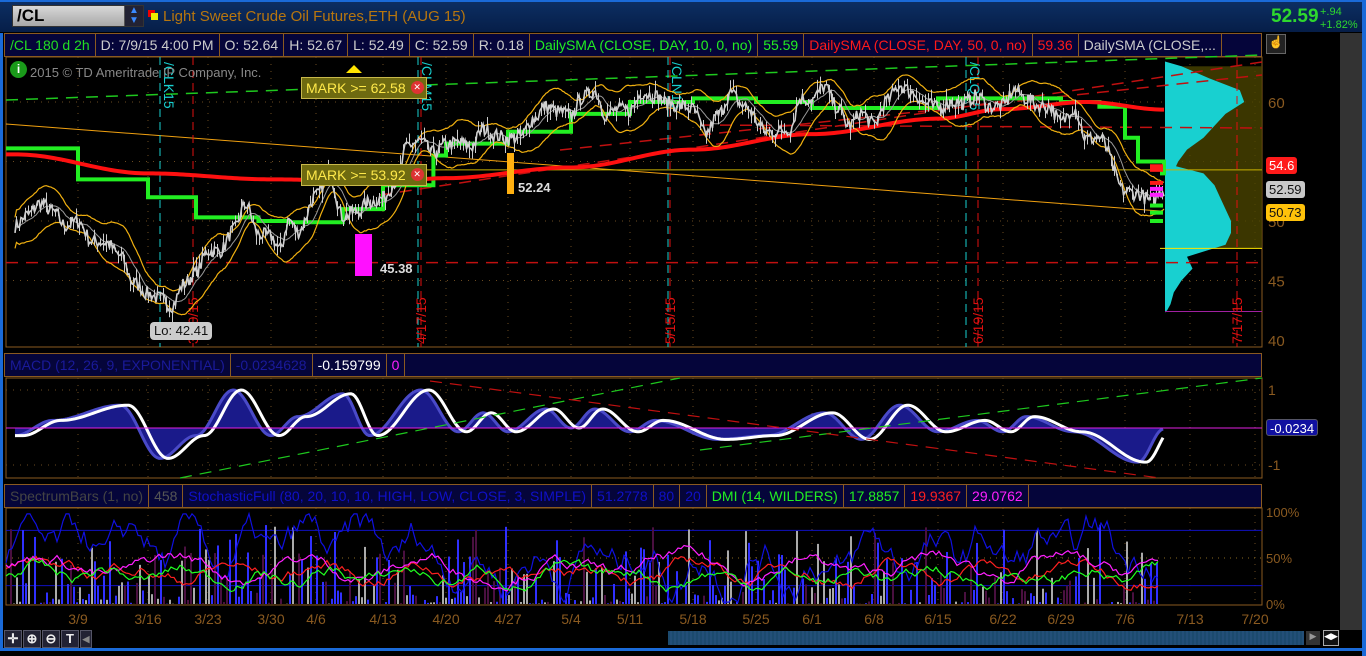  I want to click on price-tick: 45, so click(1276, 282).